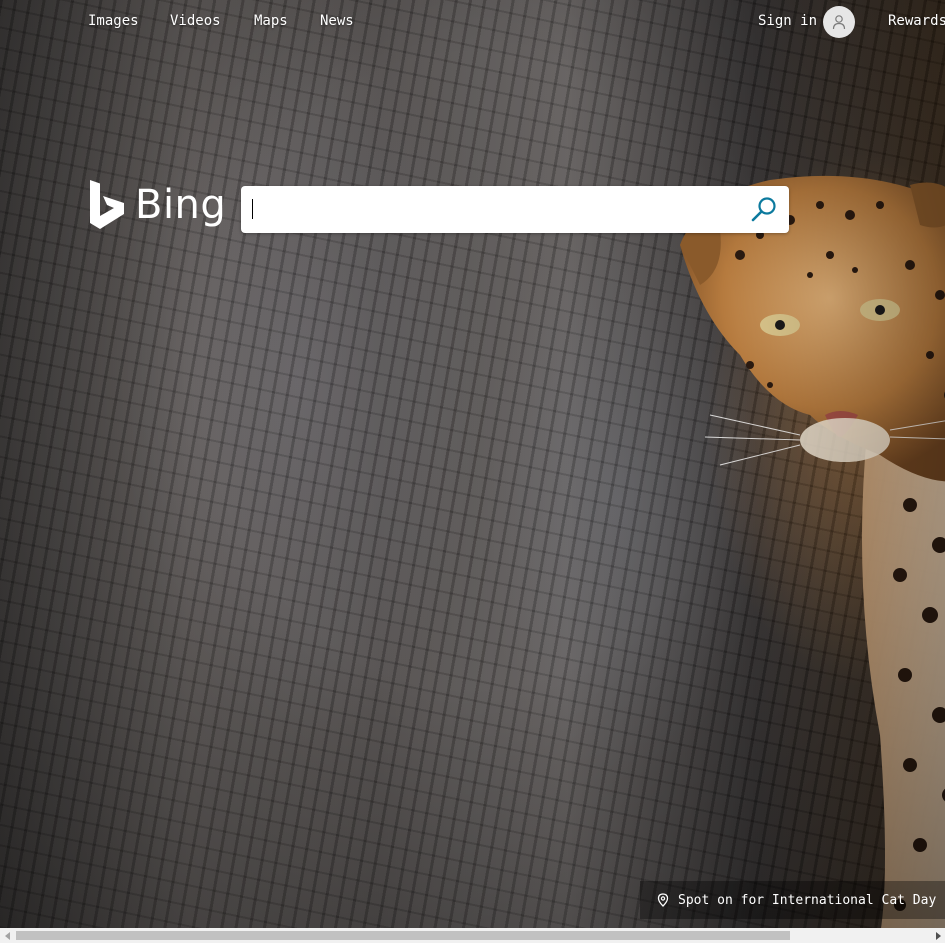  What do you see at coordinates (271, 21) in the screenshot?
I see `nav-link-maps: Maps` at bounding box center [271, 21].